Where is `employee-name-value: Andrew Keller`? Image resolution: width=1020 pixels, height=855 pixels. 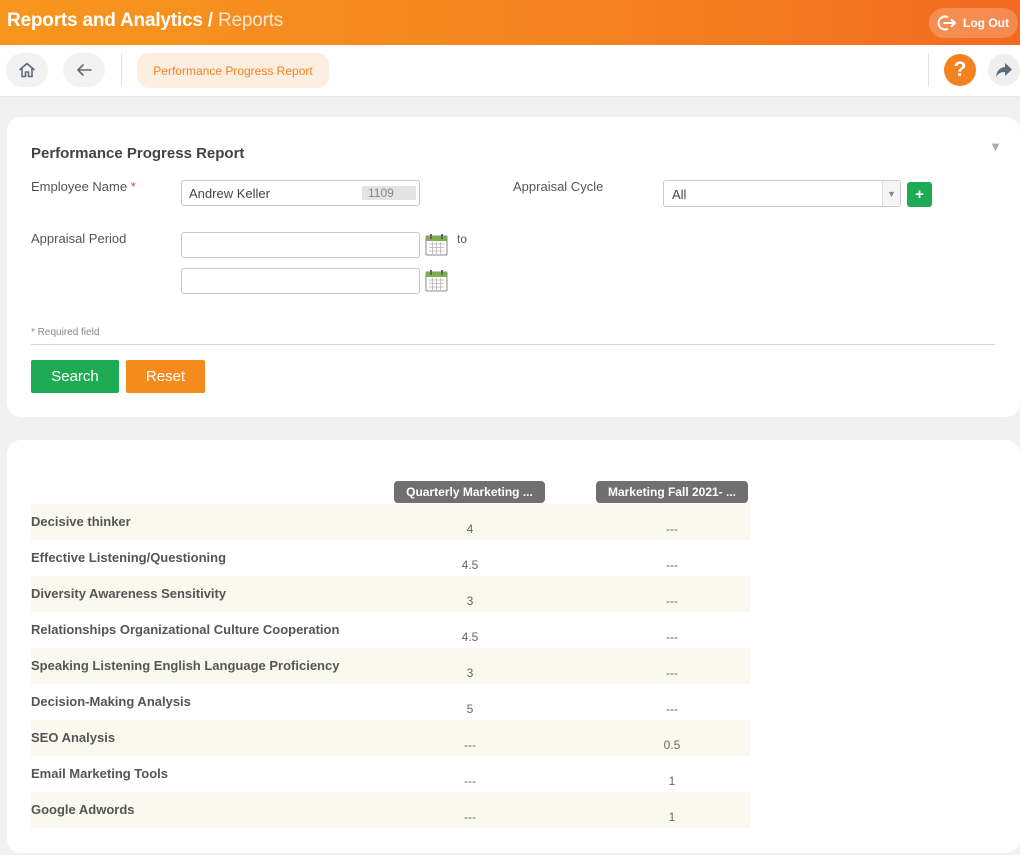
employee-name-value: Andrew Keller is located at coordinates (229, 193).